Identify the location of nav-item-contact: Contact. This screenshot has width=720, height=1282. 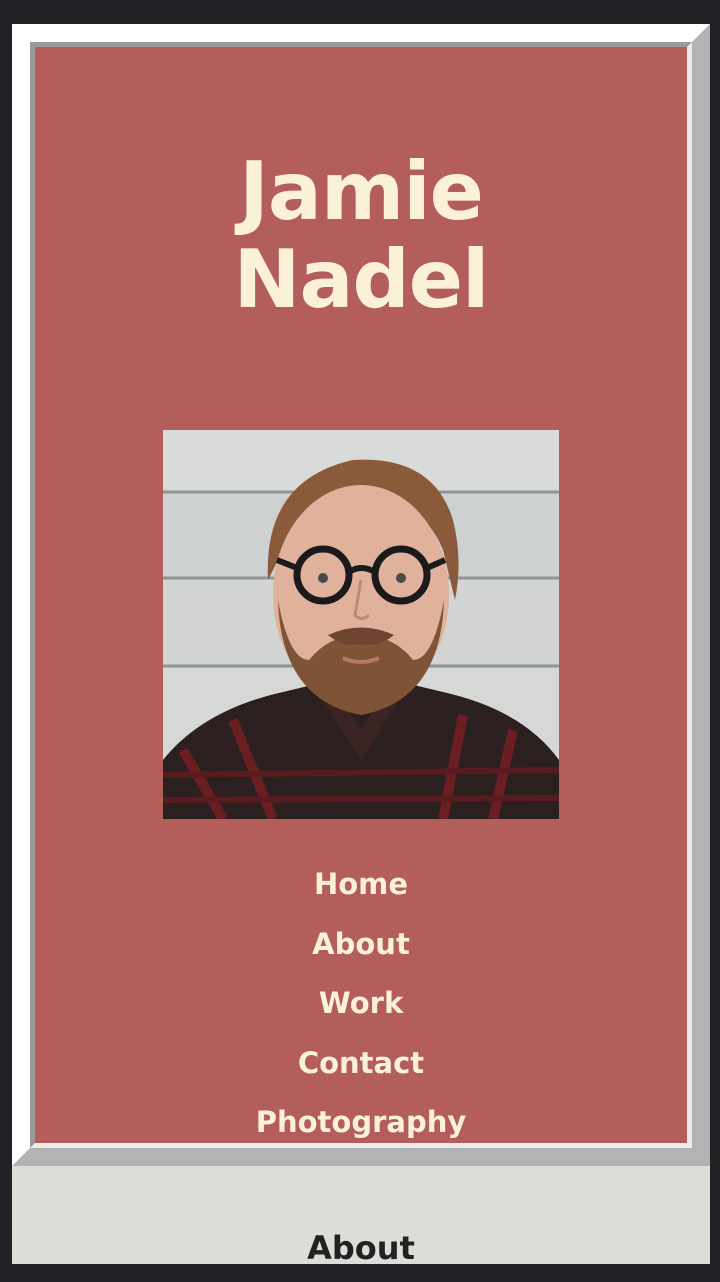
(361, 1064).